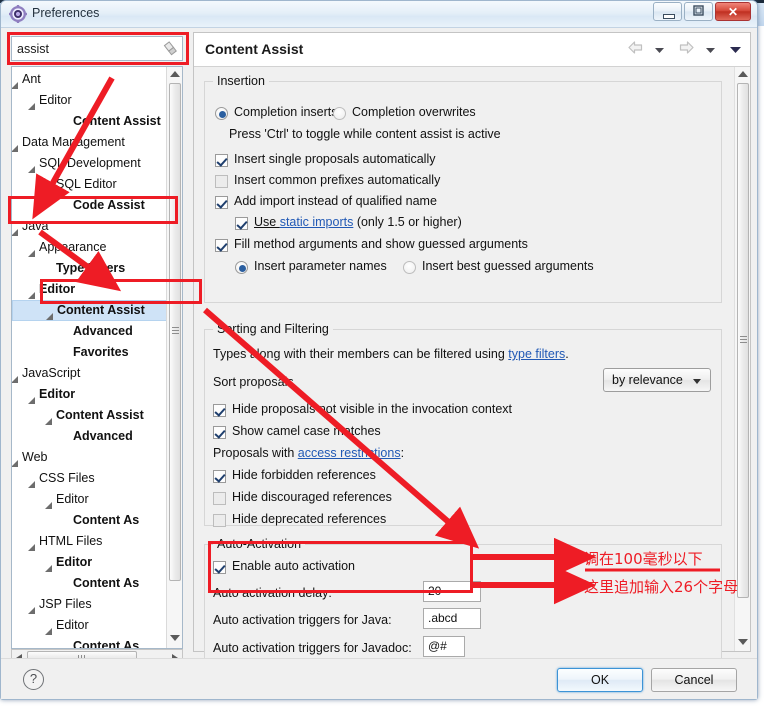 Image resolution: width=764 pixels, height=728 pixels. What do you see at coordinates (325, 159) in the screenshot?
I see `insert-single-proposals-checkbox: Insert single proposals automatically` at bounding box center [325, 159].